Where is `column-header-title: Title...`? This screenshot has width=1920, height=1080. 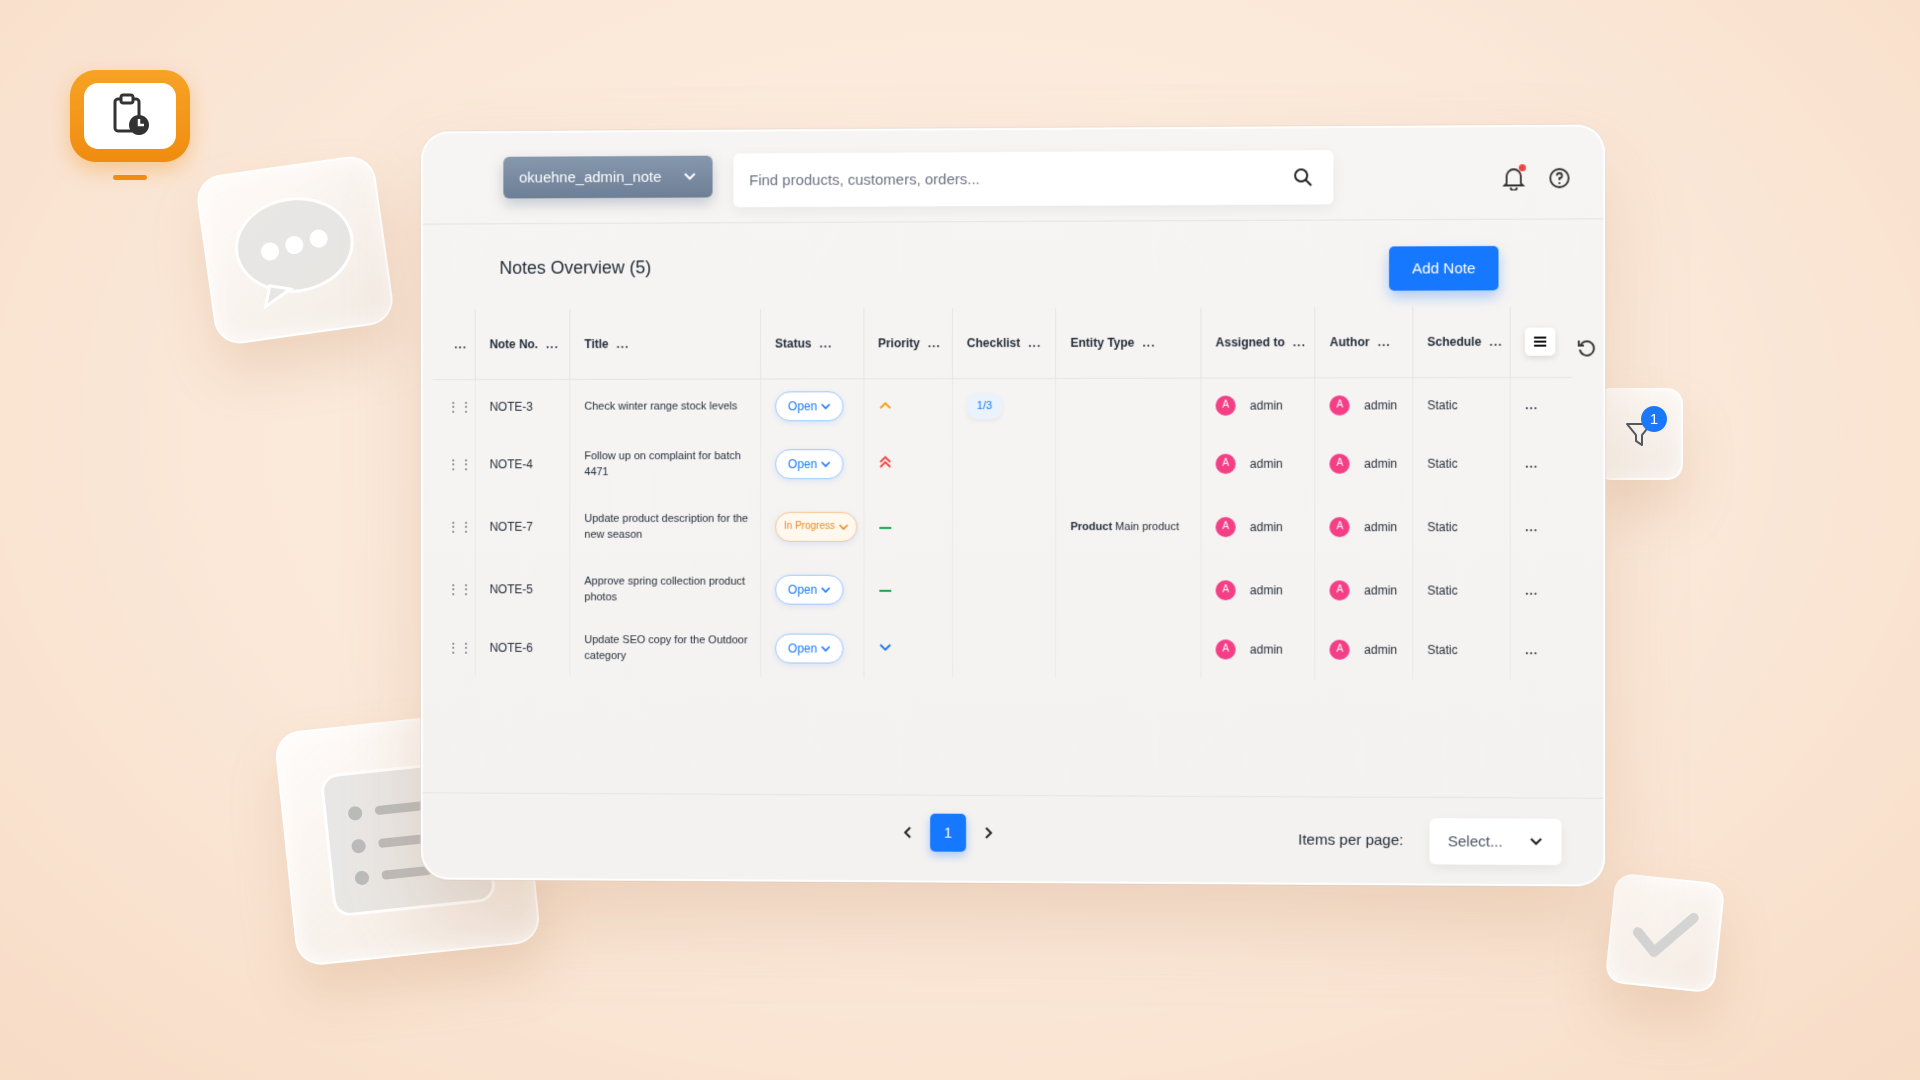 column-header-title: Title... is located at coordinates (665, 343).